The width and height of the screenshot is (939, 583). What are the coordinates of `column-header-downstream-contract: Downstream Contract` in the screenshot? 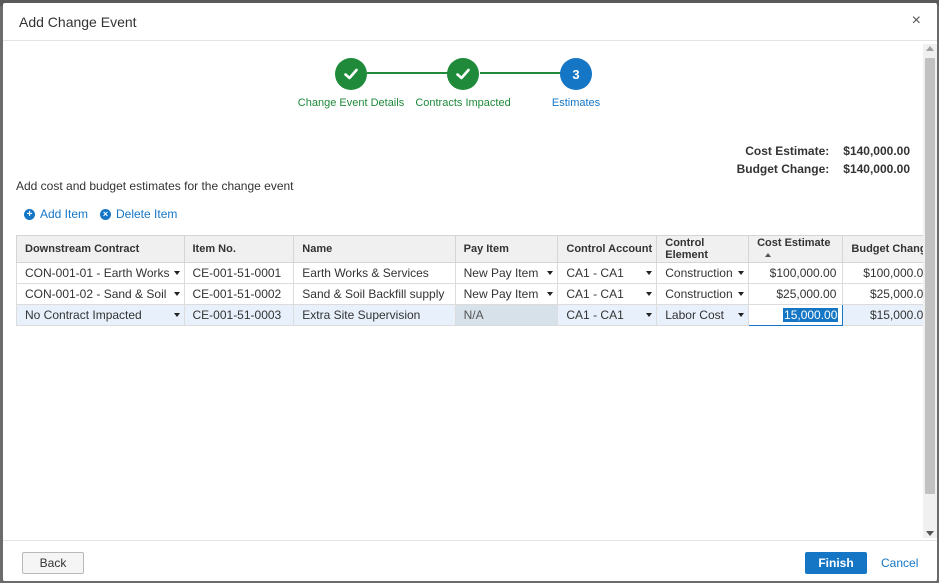 It's located at (100, 249).